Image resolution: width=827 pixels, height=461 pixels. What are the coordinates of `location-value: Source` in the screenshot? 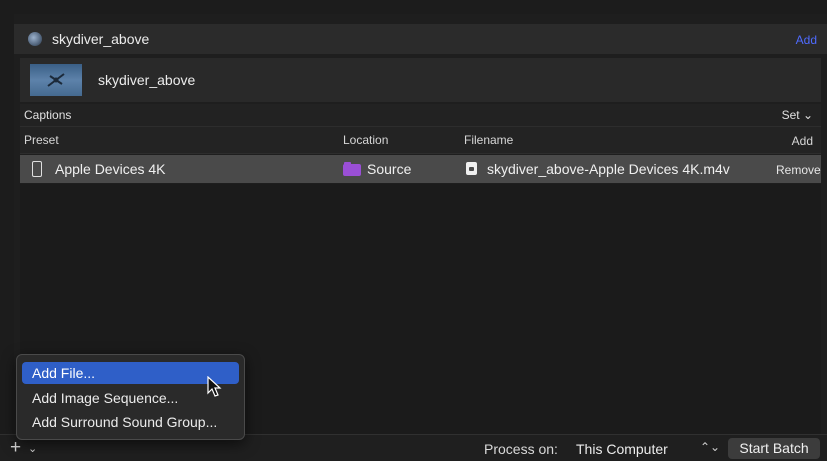 It's located at (389, 169).